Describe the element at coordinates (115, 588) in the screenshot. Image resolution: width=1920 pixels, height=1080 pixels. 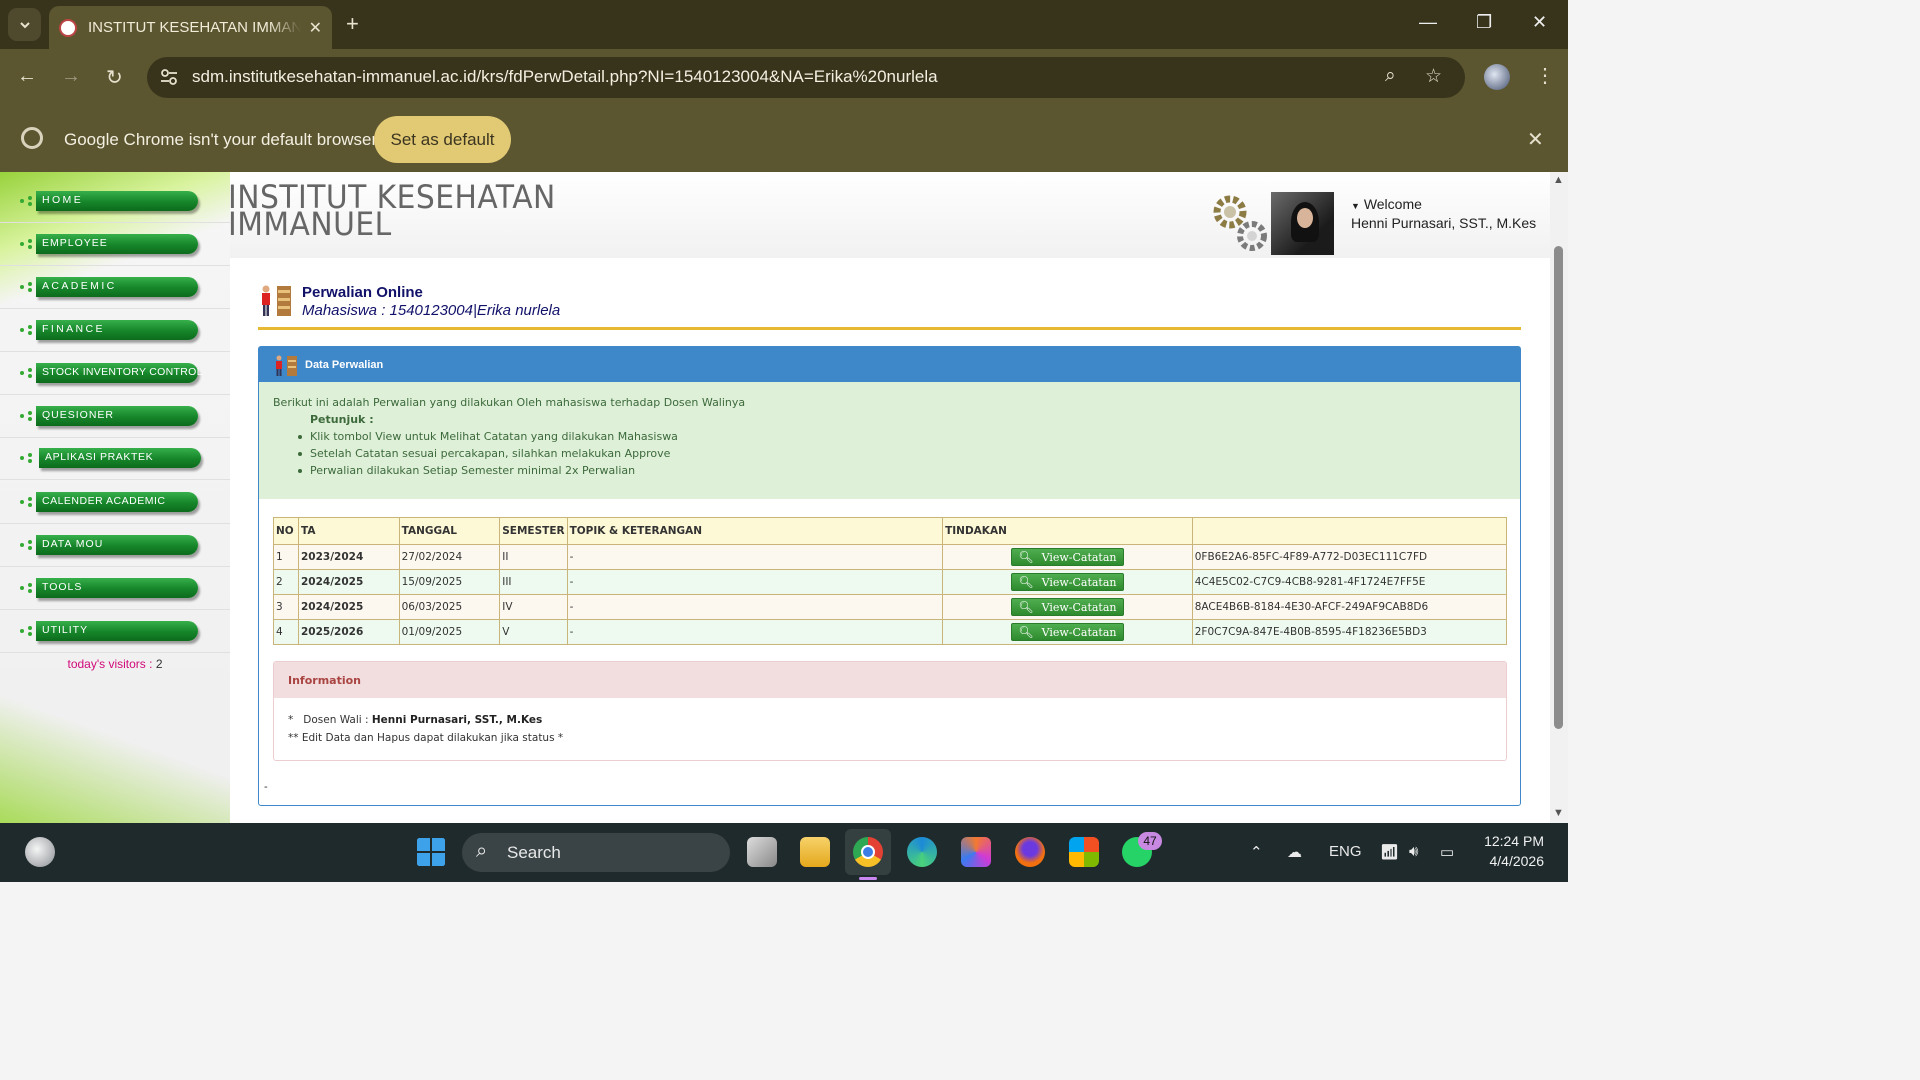
I see `sidebar-item-tools: TOOLS` at that location.